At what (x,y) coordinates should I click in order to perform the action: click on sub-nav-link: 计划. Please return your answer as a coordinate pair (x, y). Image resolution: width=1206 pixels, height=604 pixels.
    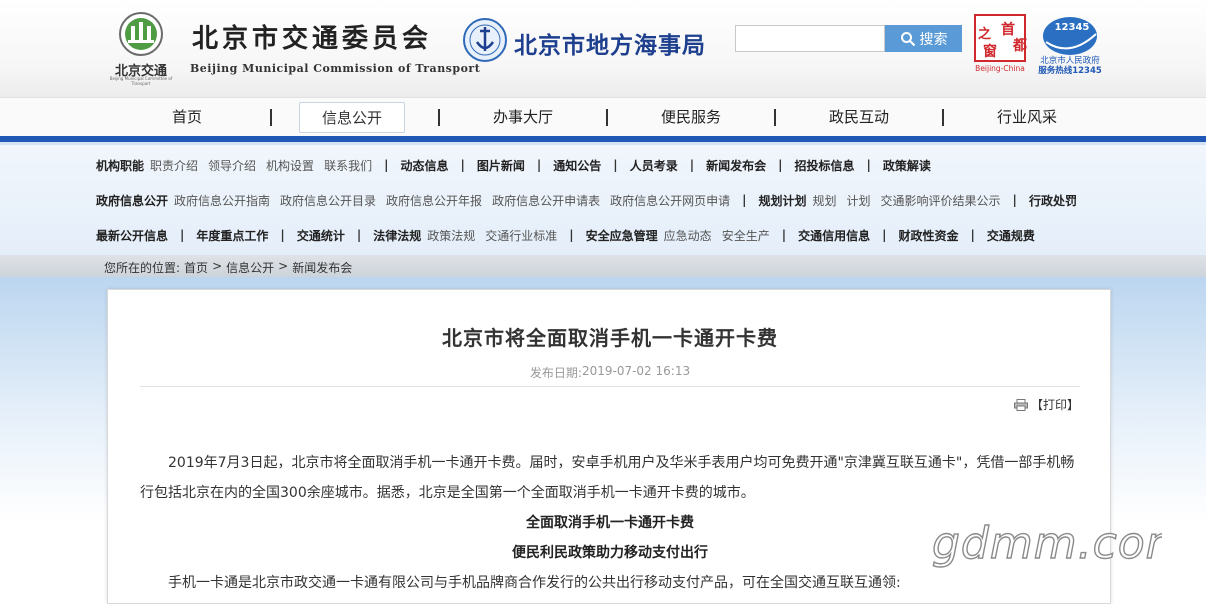
    Looking at the image, I should click on (859, 200).